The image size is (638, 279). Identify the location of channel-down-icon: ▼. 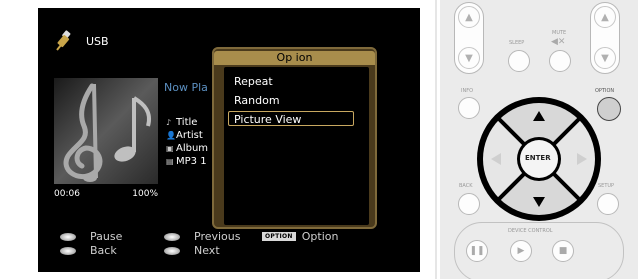
(469, 58).